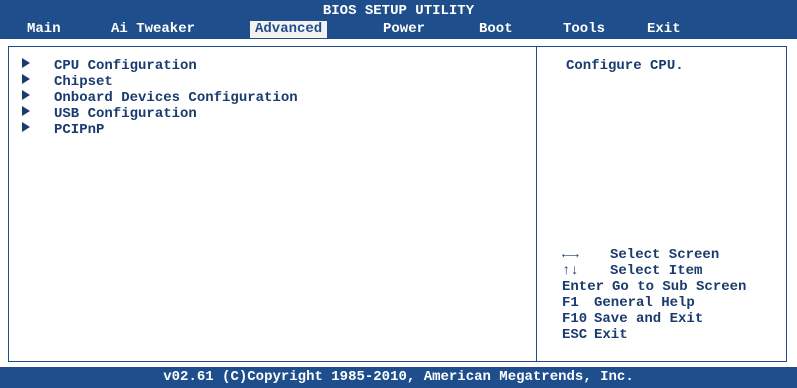 The height and width of the screenshot is (388, 797). What do you see at coordinates (644, 303) in the screenshot?
I see `key-desc: General Help` at bounding box center [644, 303].